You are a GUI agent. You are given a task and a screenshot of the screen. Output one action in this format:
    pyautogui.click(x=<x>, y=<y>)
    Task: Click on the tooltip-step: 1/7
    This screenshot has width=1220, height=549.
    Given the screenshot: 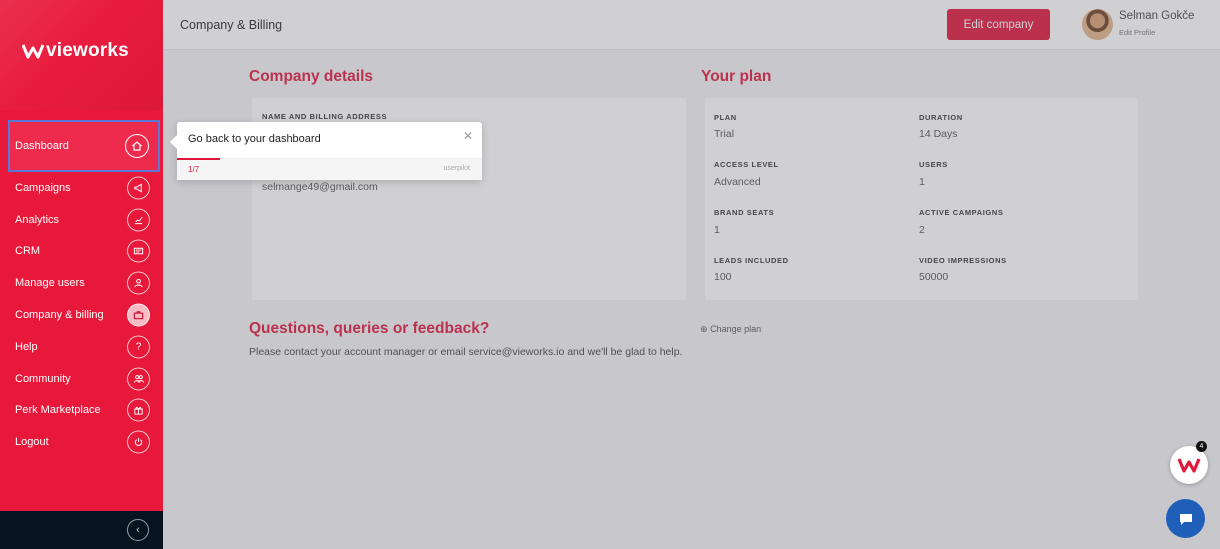 What is the action you would take?
    pyautogui.click(x=194, y=169)
    